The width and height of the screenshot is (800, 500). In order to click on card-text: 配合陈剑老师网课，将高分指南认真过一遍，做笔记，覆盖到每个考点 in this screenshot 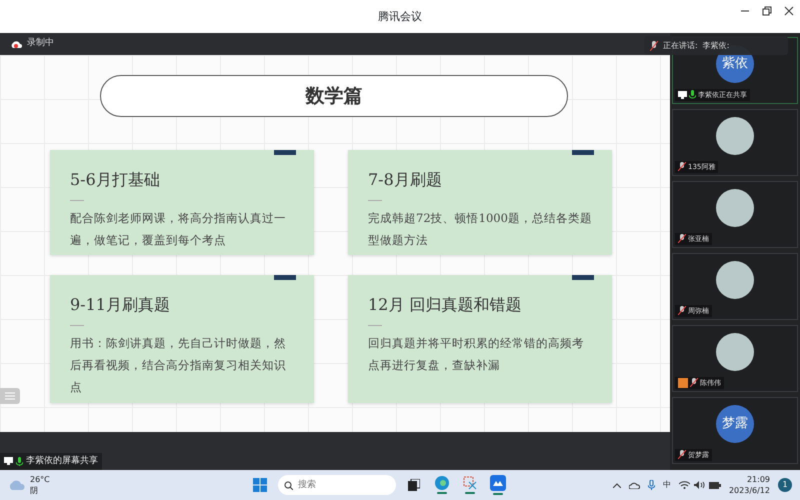, I will do `click(178, 229)`.